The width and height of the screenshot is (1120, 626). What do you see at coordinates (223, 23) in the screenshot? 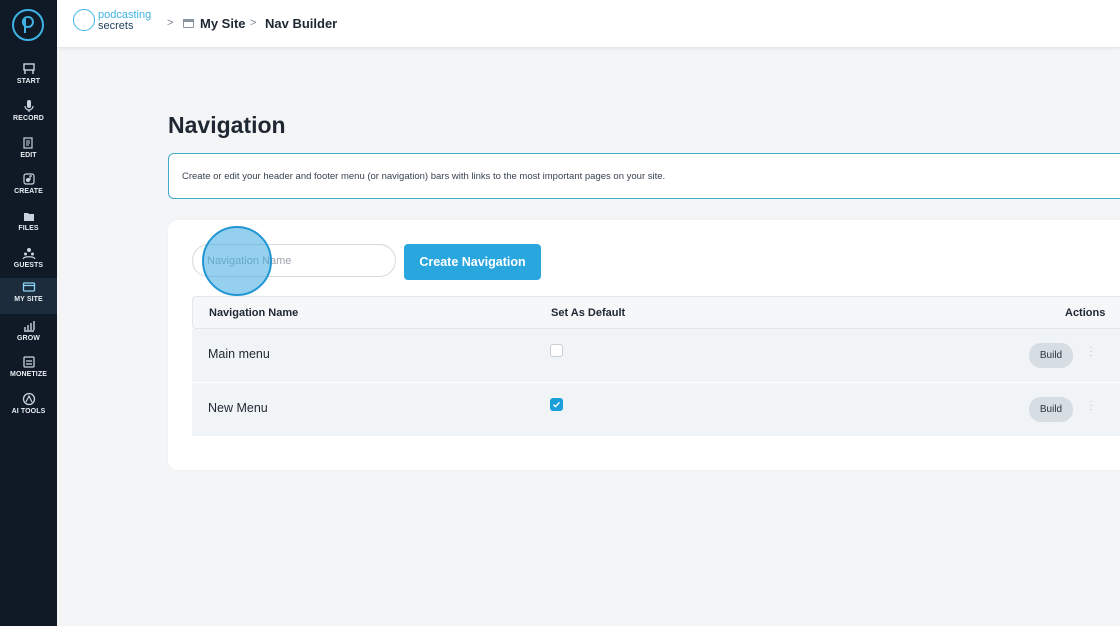
I see `breadcrumb-my-site: My Site` at bounding box center [223, 23].